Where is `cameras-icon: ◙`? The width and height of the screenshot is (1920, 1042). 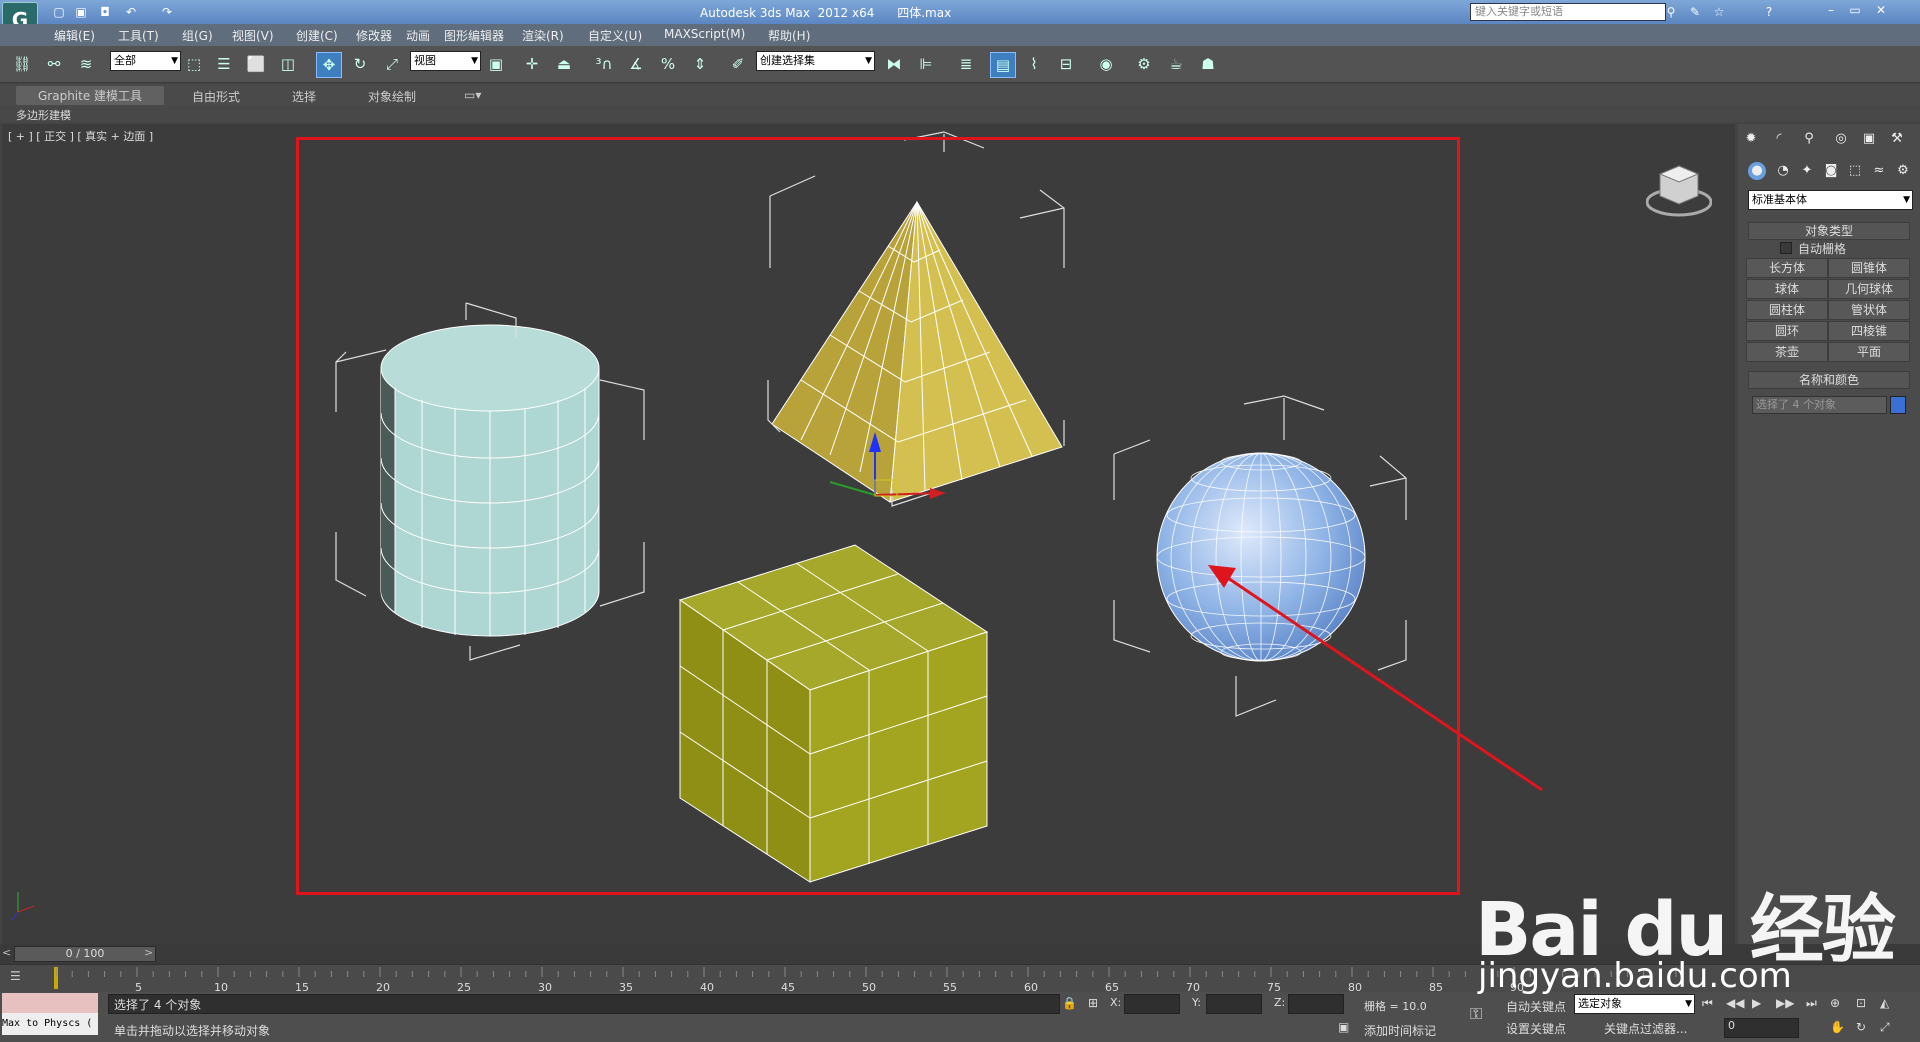
cameras-icon: ◙ is located at coordinates (1831, 171).